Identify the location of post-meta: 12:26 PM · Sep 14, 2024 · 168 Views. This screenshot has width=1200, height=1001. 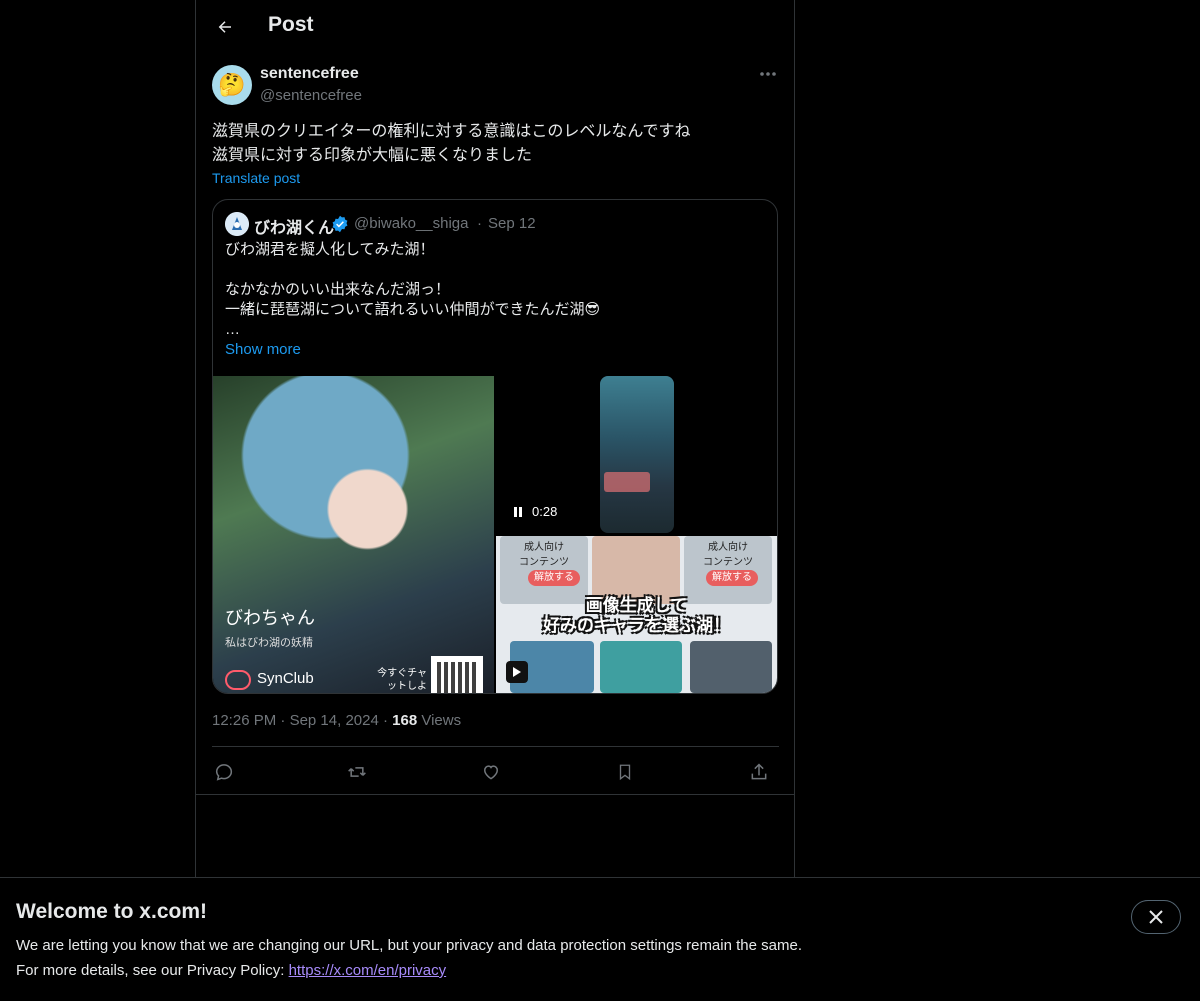
(336, 720).